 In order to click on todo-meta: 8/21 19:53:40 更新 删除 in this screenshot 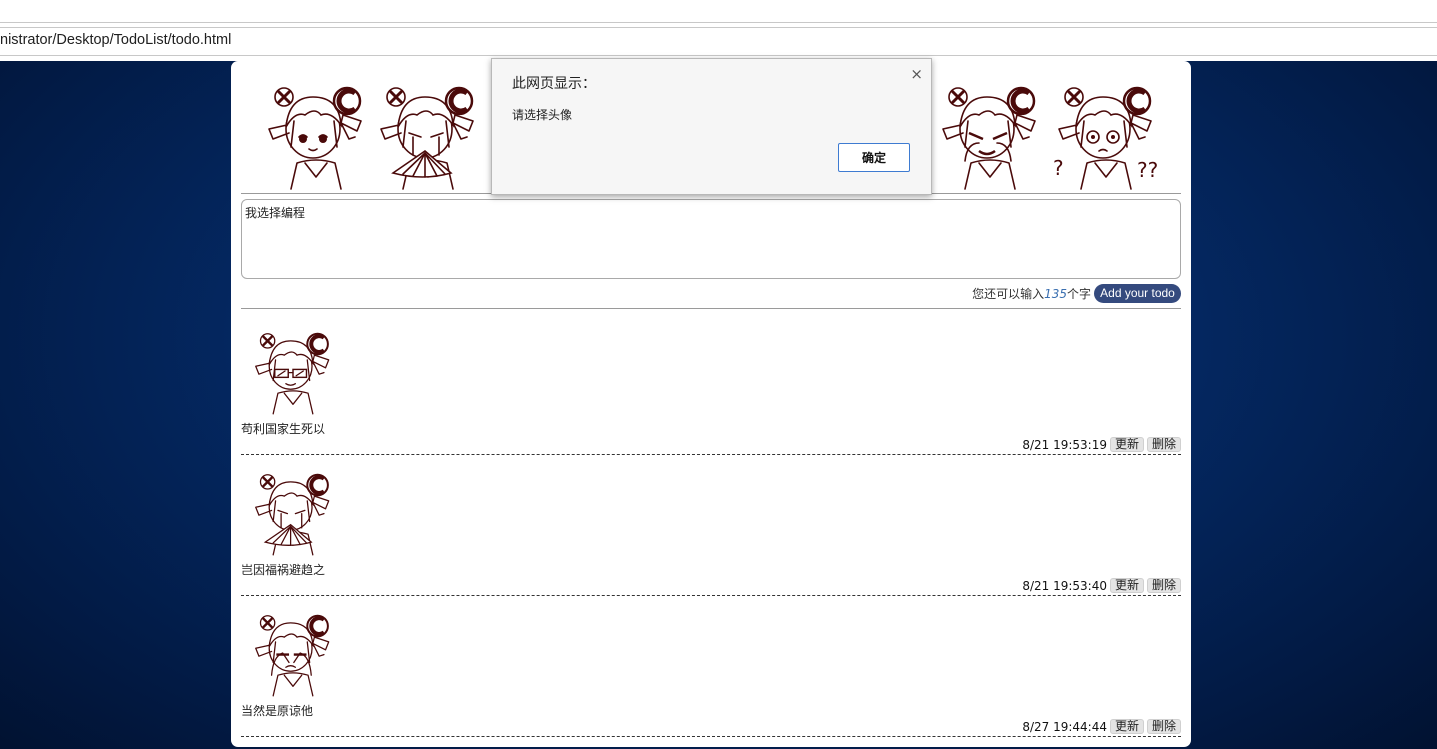, I will do `click(1101, 585)`.